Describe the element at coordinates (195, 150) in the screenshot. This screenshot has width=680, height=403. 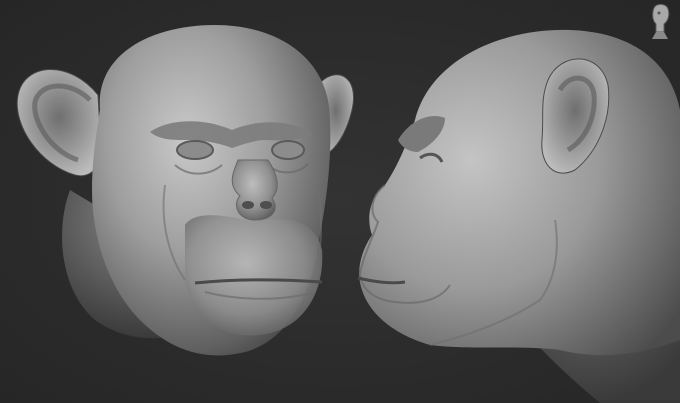
I see `front-left-eye` at that location.